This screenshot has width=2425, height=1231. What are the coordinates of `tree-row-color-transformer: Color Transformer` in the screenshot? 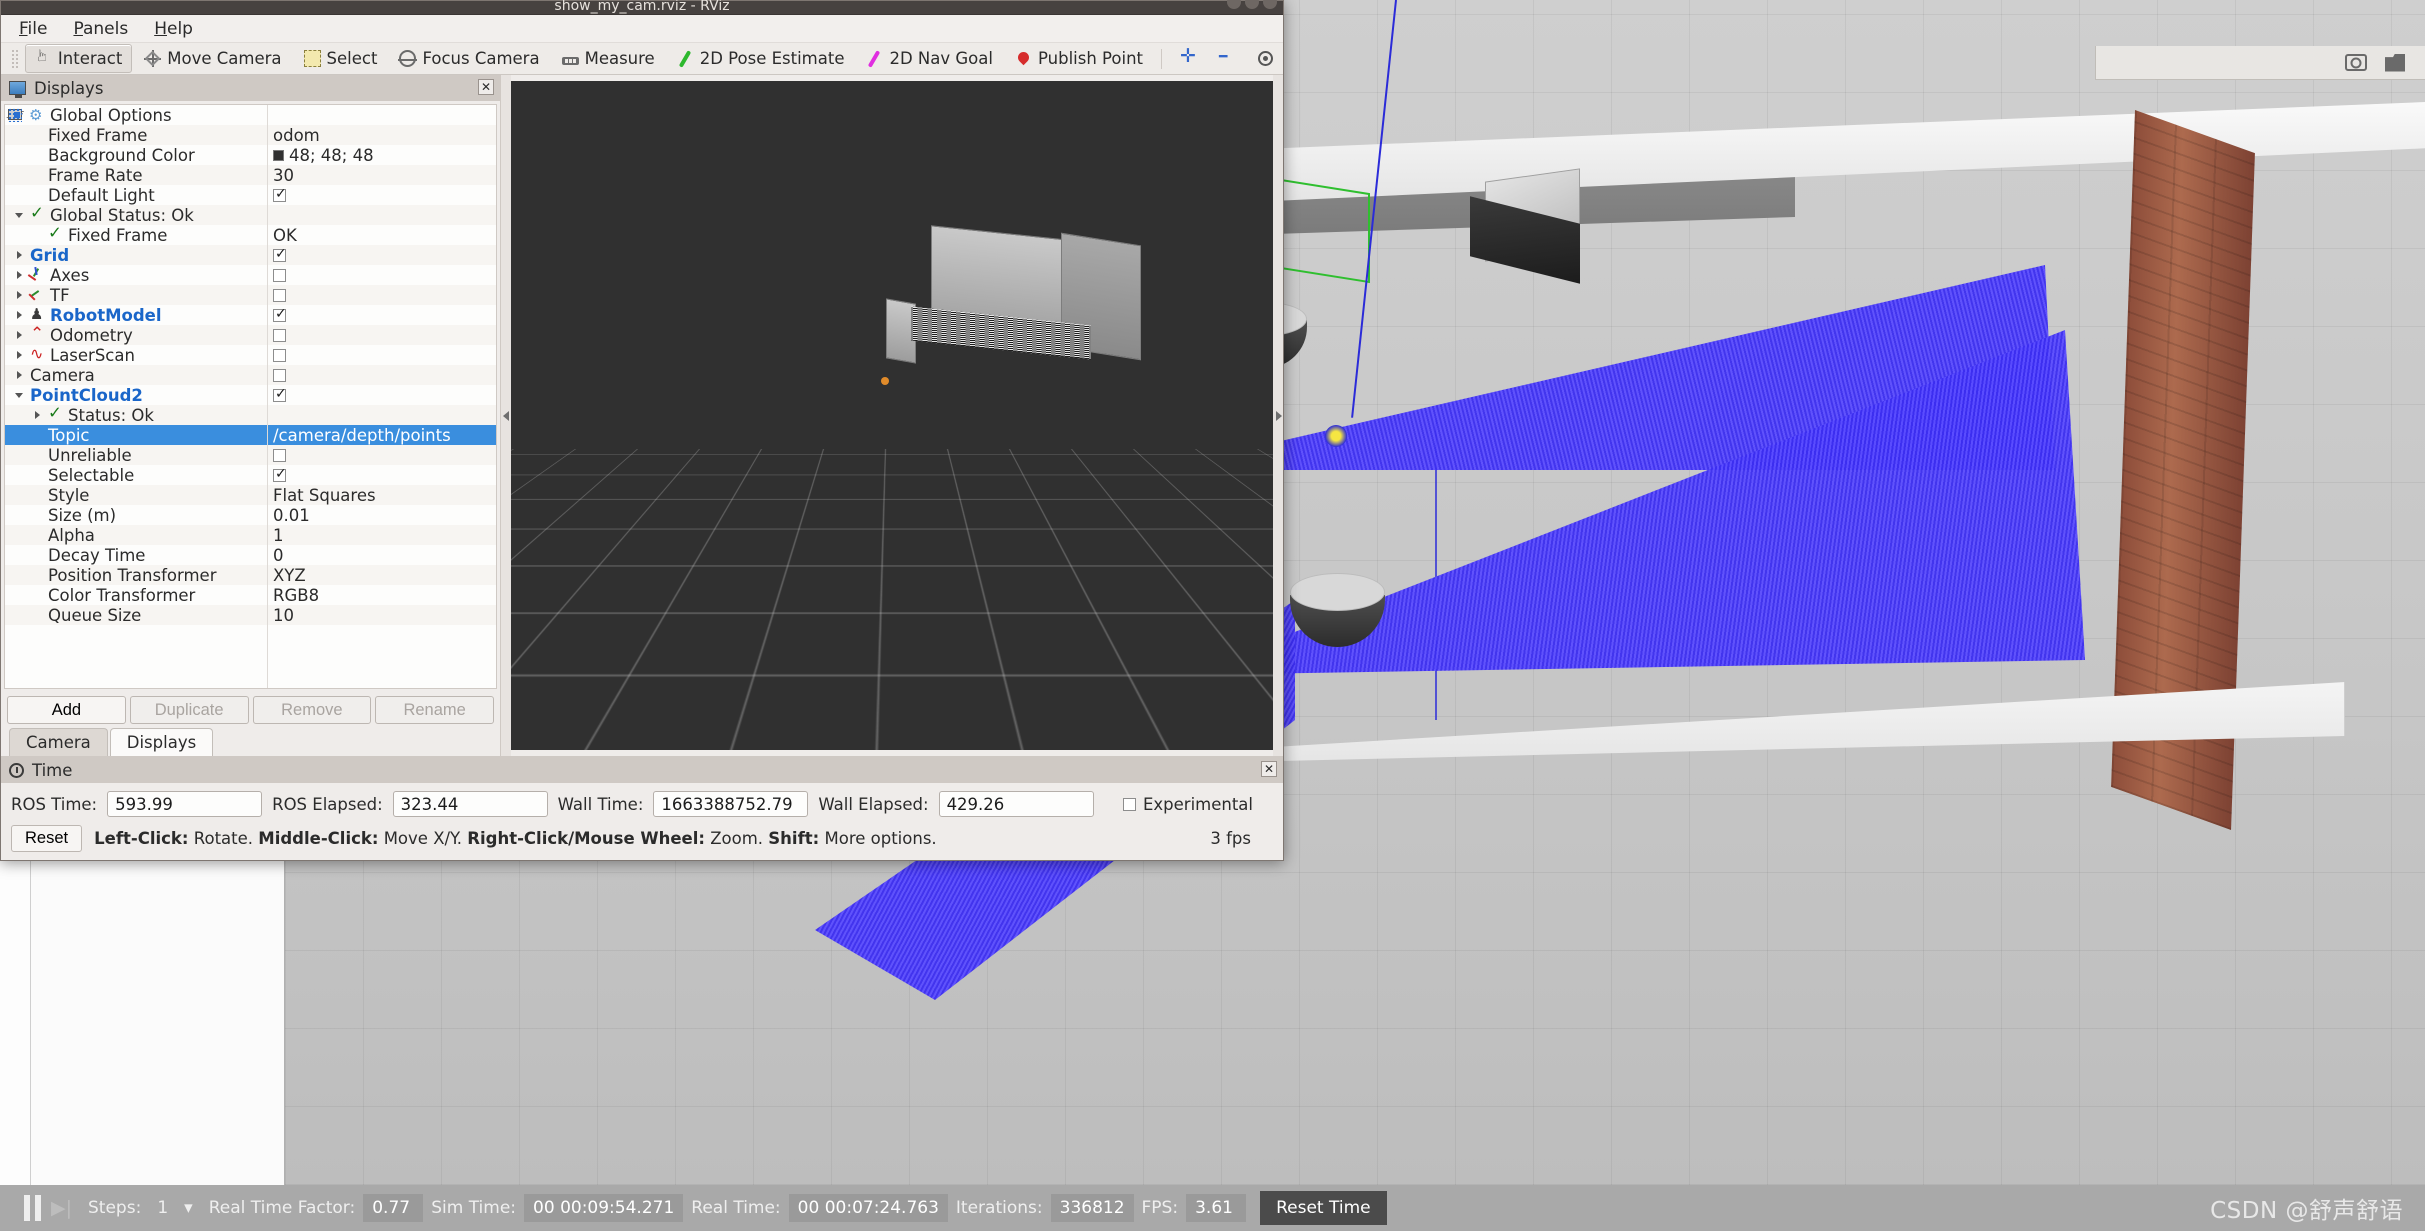 It's located at (136, 595).